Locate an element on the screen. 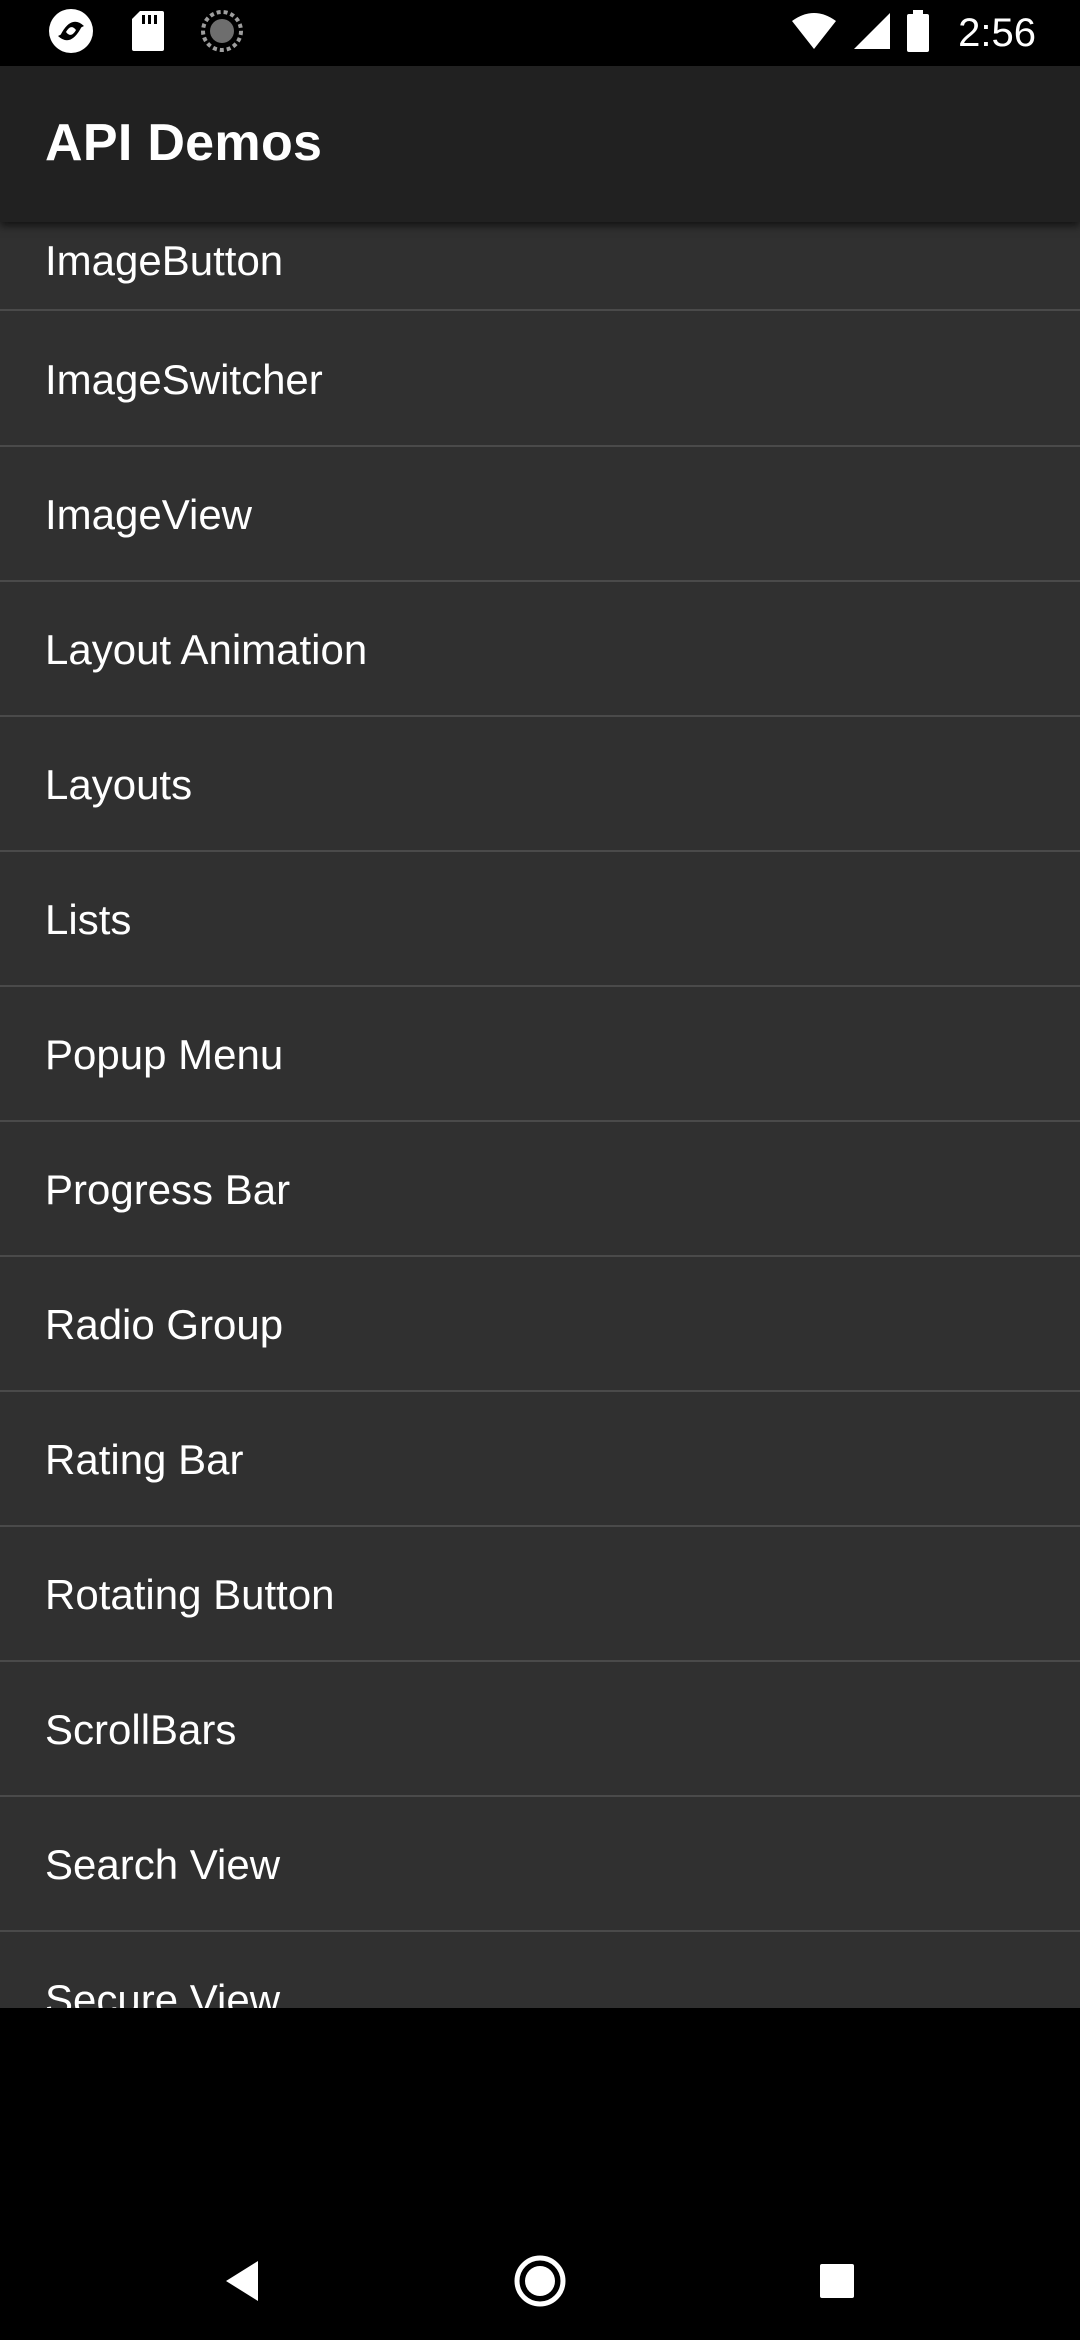 The image size is (1080, 2340). status-right-icons: 2:56 is located at coordinates (913, 33).